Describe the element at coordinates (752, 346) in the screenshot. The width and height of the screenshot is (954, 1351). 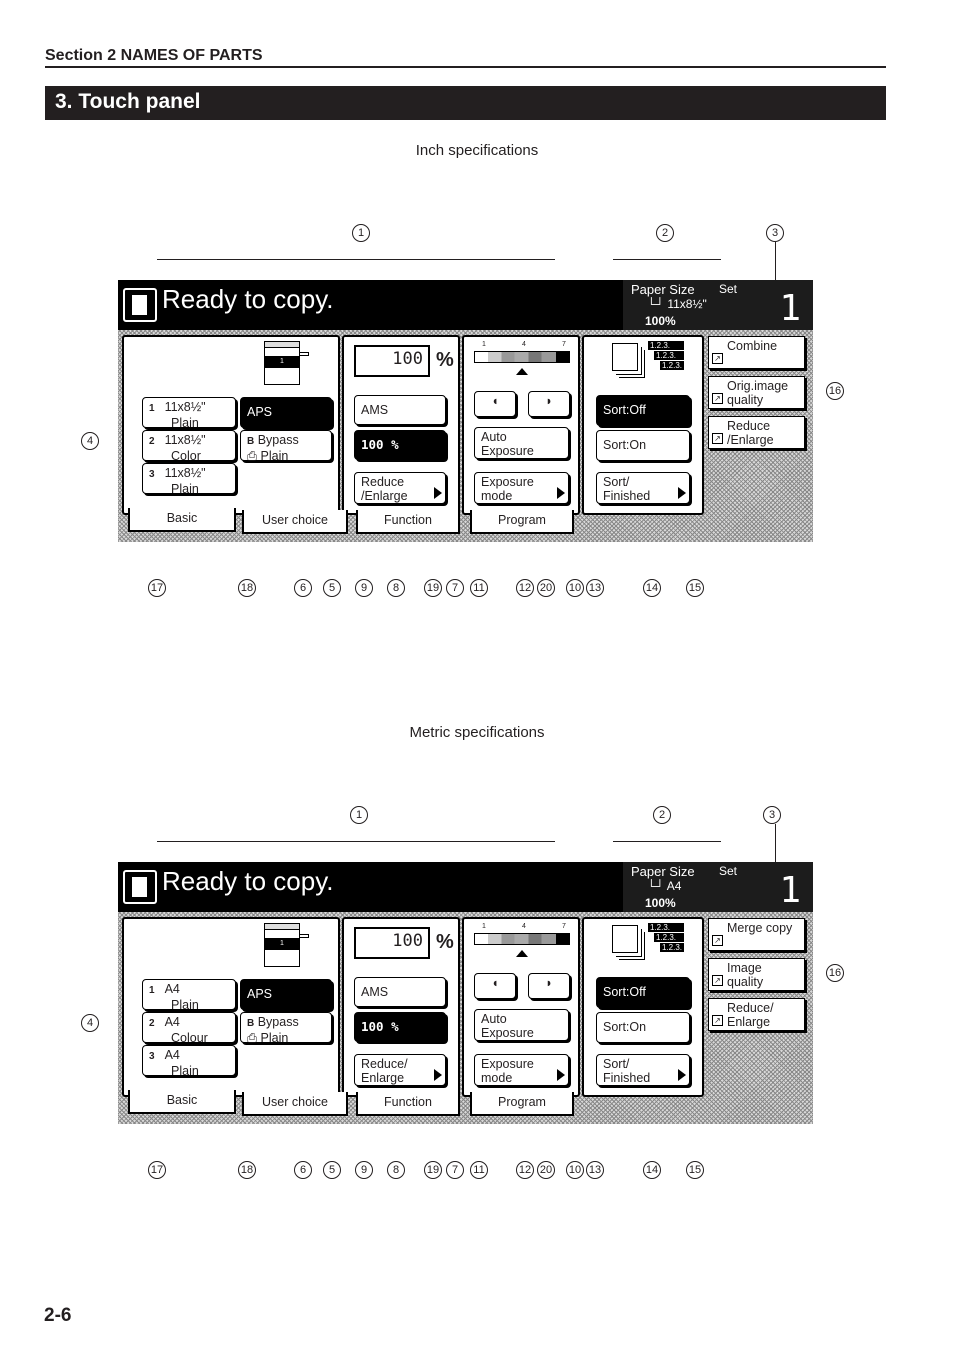
I see `shortcut-label: Combine` at that location.